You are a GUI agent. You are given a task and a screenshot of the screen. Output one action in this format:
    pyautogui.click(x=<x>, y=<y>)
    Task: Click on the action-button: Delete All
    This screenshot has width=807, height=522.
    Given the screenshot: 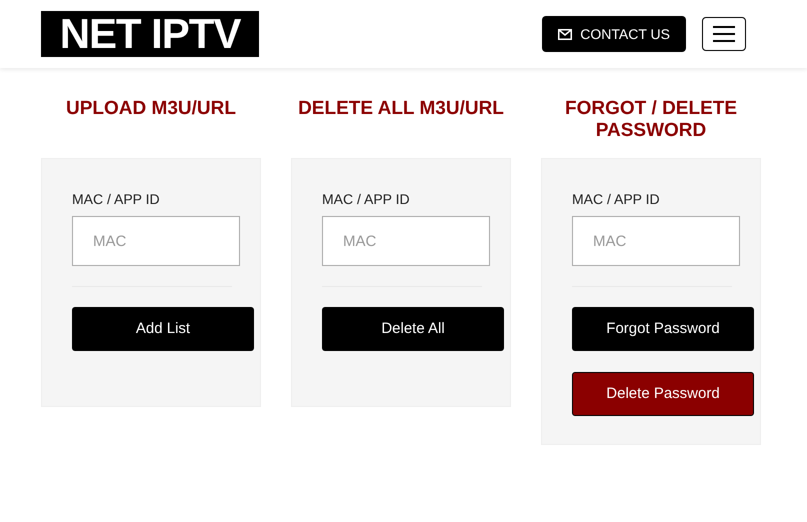 What is the action you would take?
    pyautogui.click(x=413, y=329)
    